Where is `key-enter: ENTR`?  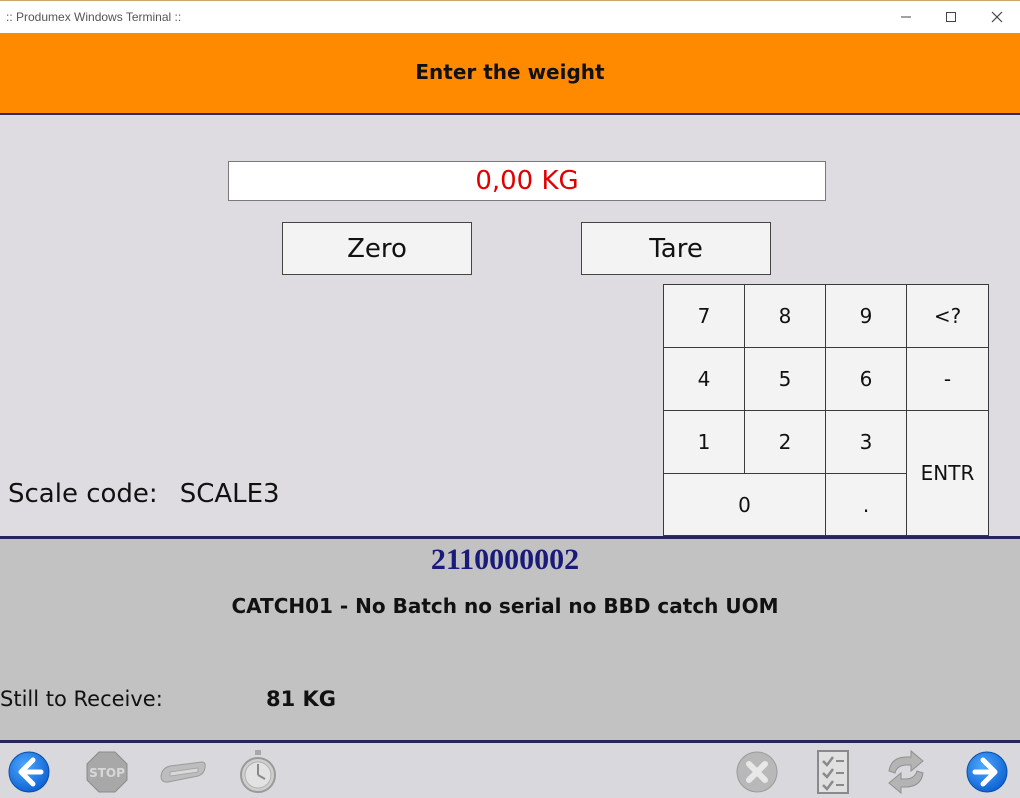 key-enter: ENTR is located at coordinates (947, 473).